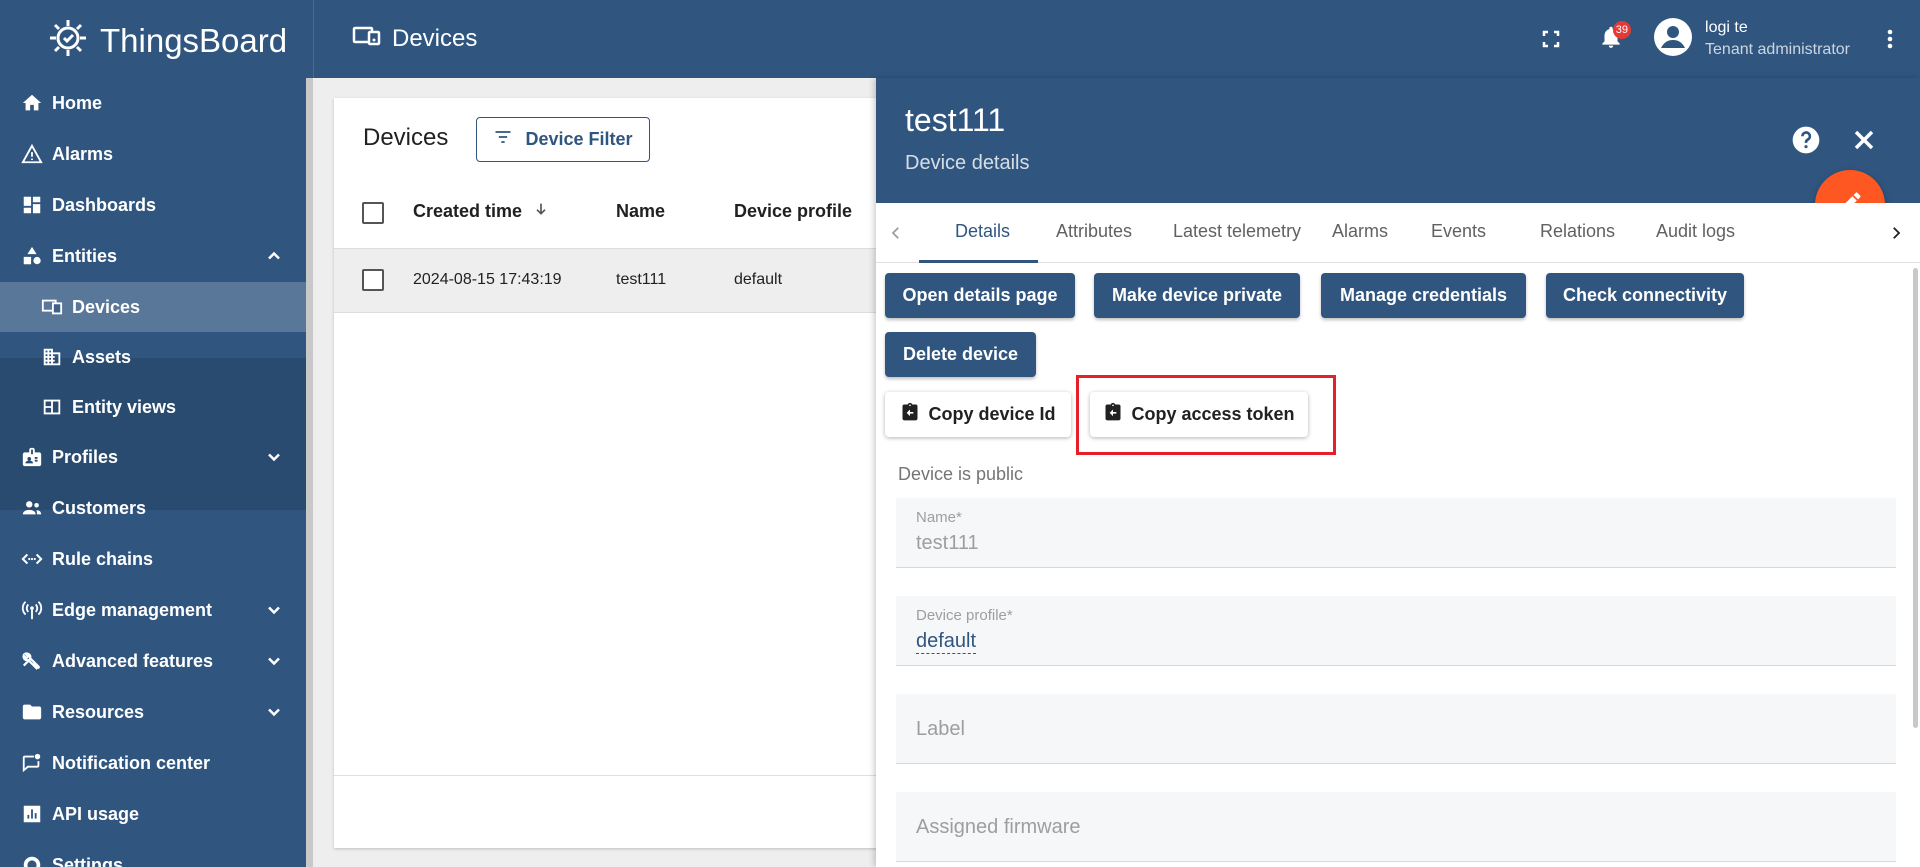  What do you see at coordinates (414, 38) in the screenshot?
I see `page-title-group: Devices` at bounding box center [414, 38].